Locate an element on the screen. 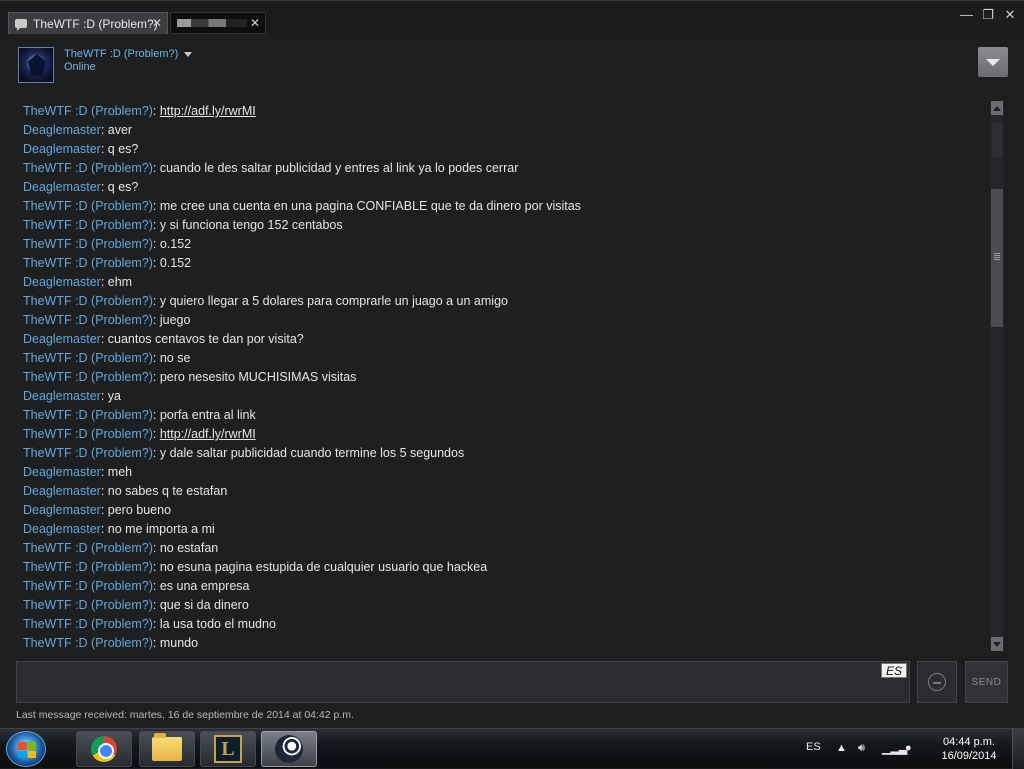 This screenshot has width=1024, height=769. steam-tray-icon: ● is located at coordinates (908, 748).